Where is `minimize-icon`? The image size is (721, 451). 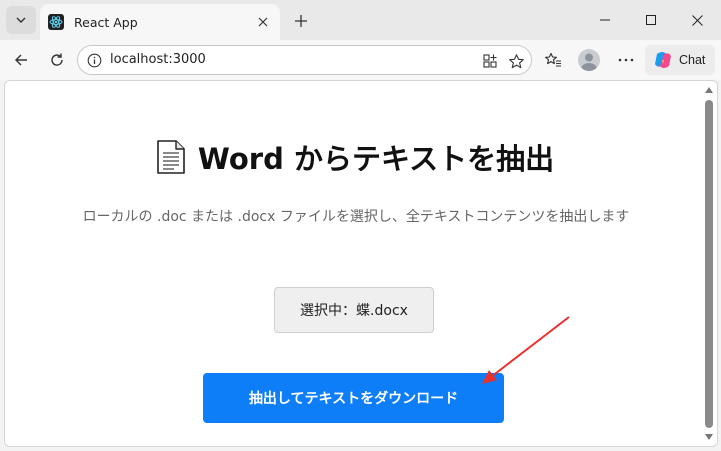 minimize-icon is located at coordinates (605, 20).